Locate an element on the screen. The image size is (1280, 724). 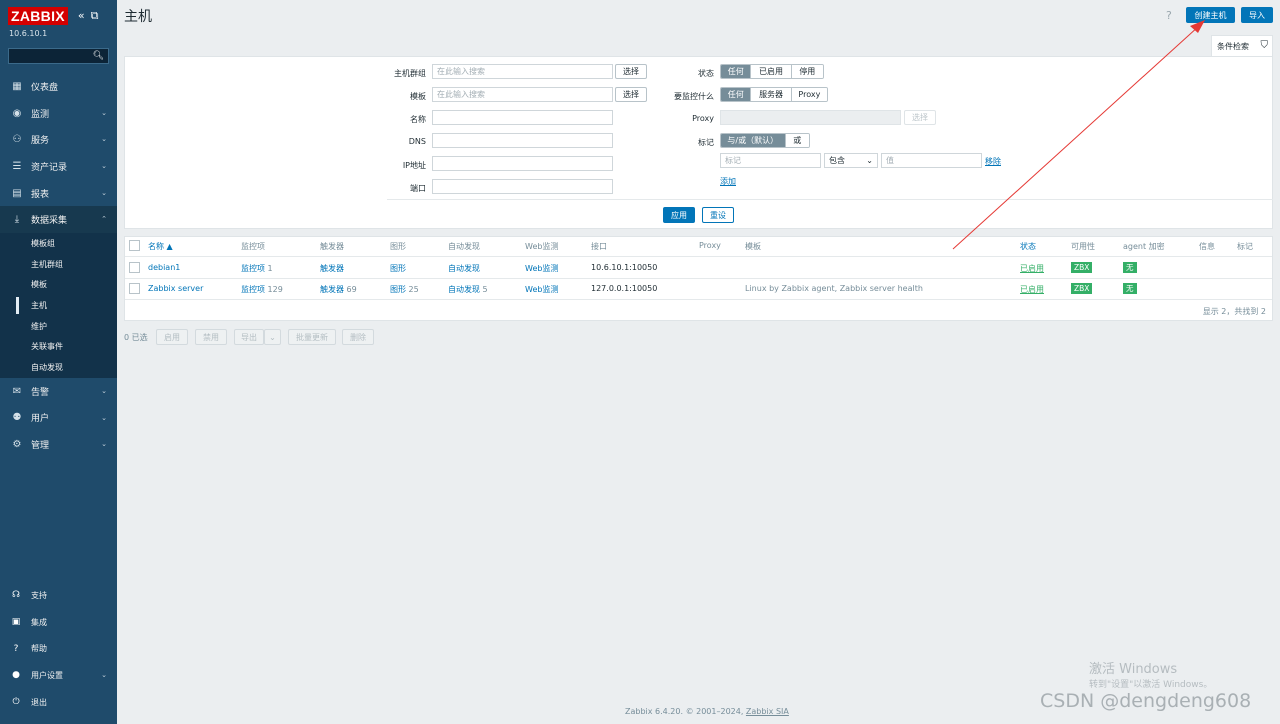
column-header-info: 信息 is located at coordinates (1207, 246).